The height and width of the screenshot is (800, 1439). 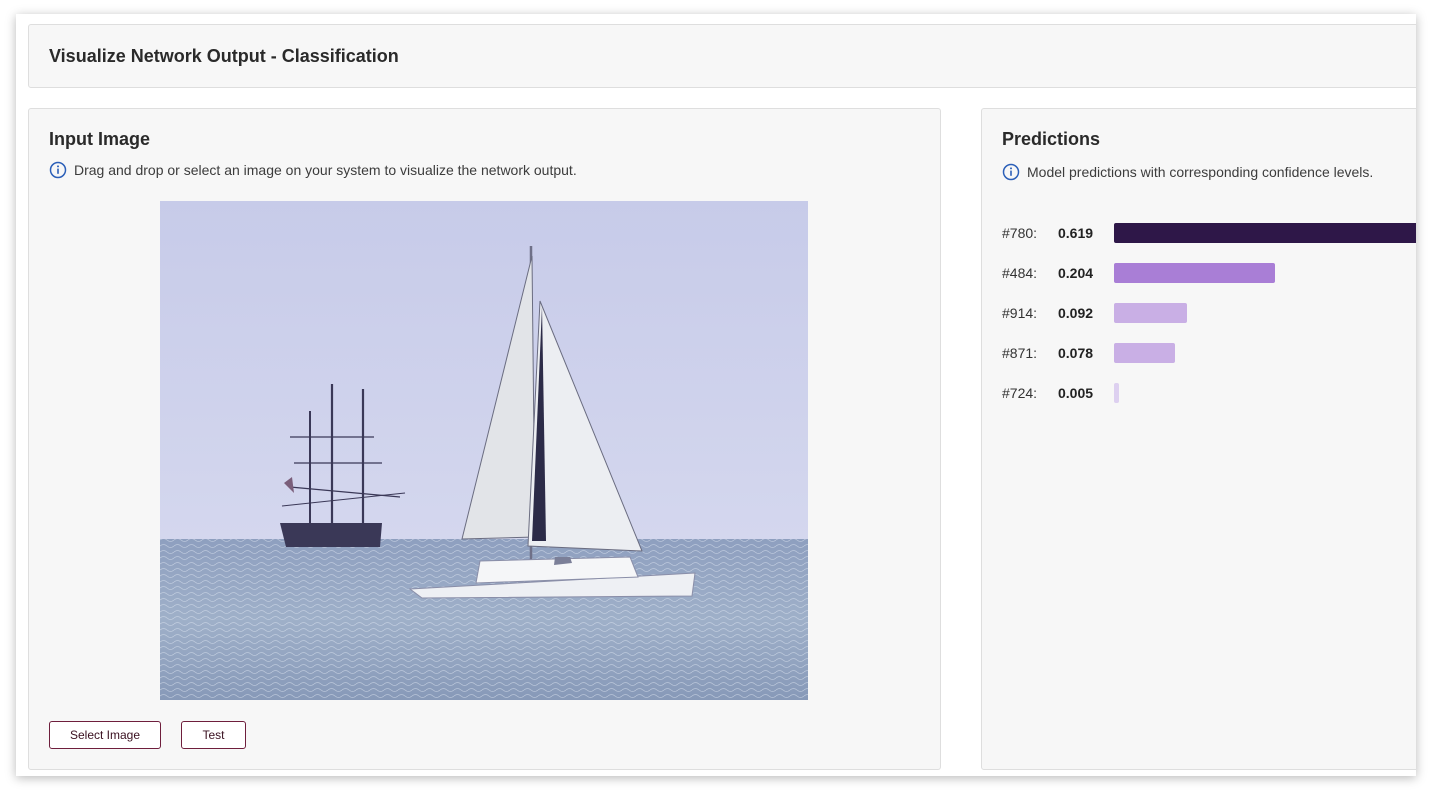 What do you see at coordinates (213, 735) in the screenshot?
I see `test-button: Test` at bounding box center [213, 735].